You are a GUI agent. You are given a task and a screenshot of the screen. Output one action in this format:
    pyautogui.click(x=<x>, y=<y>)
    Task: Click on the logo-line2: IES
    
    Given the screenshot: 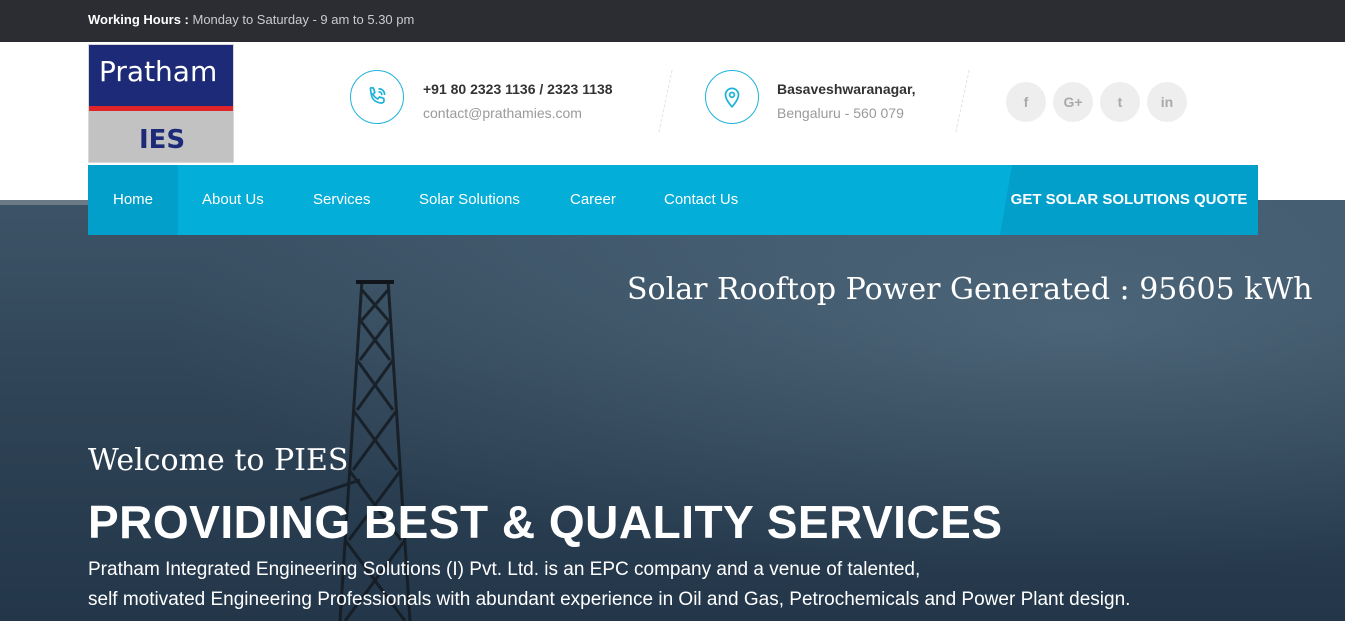 What is the action you would take?
    pyautogui.click(x=162, y=140)
    